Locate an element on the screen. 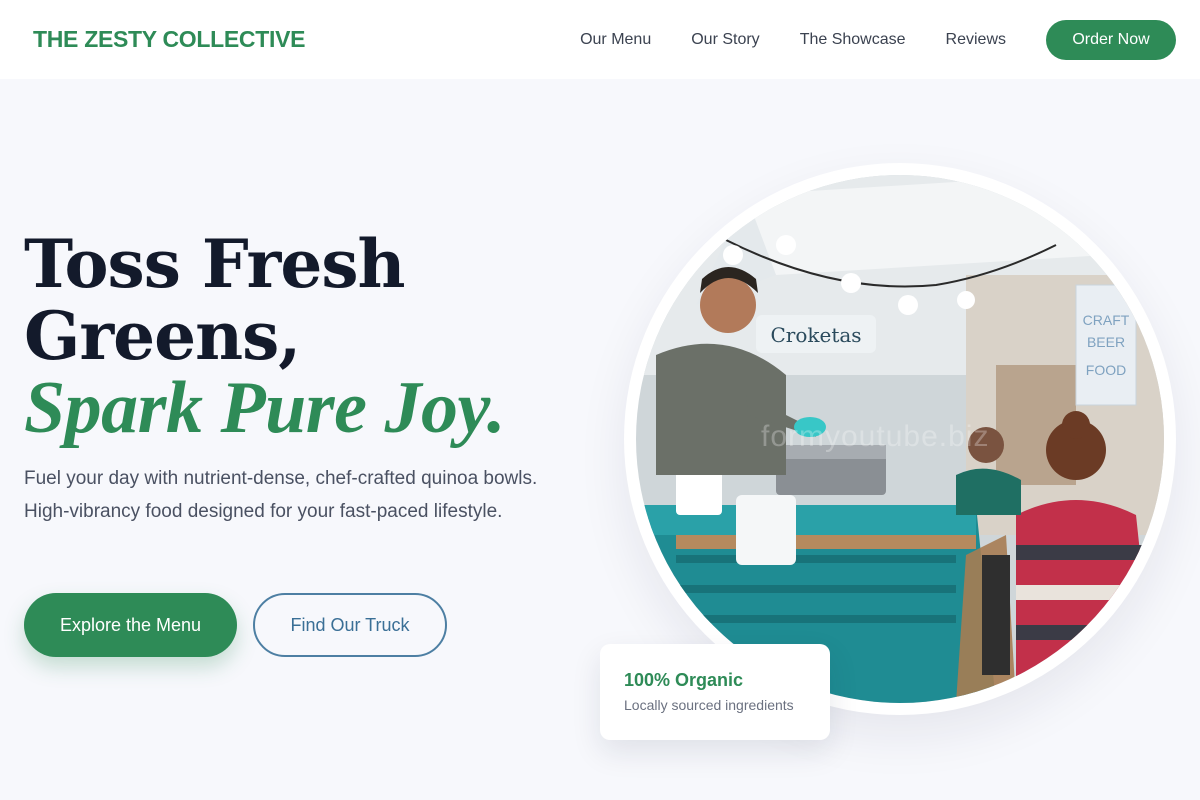  hero-title: Toss Fresh Greens, Spark Pure Joy. is located at coordinates (265, 337).